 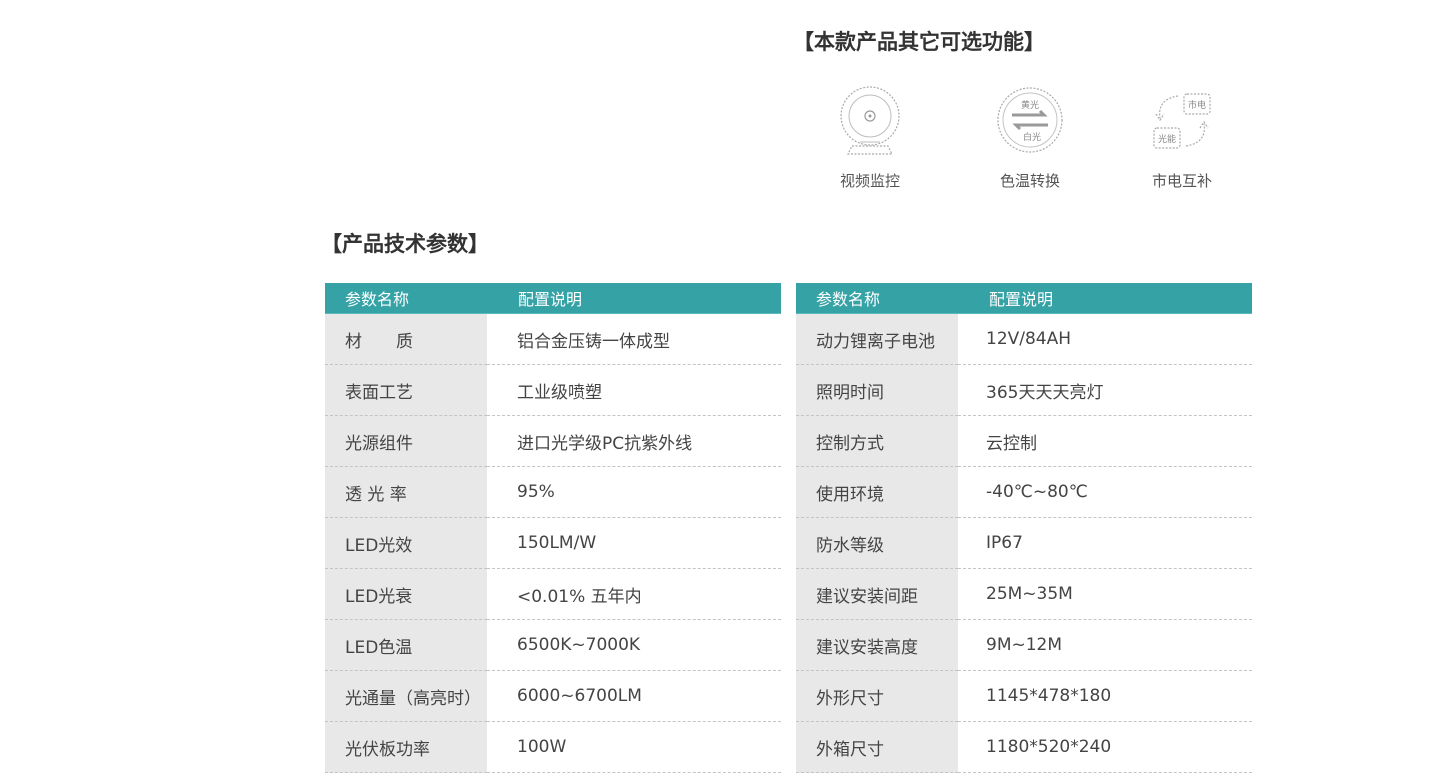 What do you see at coordinates (870, 120) in the screenshot?
I see `camera-icon` at bounding box center [870, 120].